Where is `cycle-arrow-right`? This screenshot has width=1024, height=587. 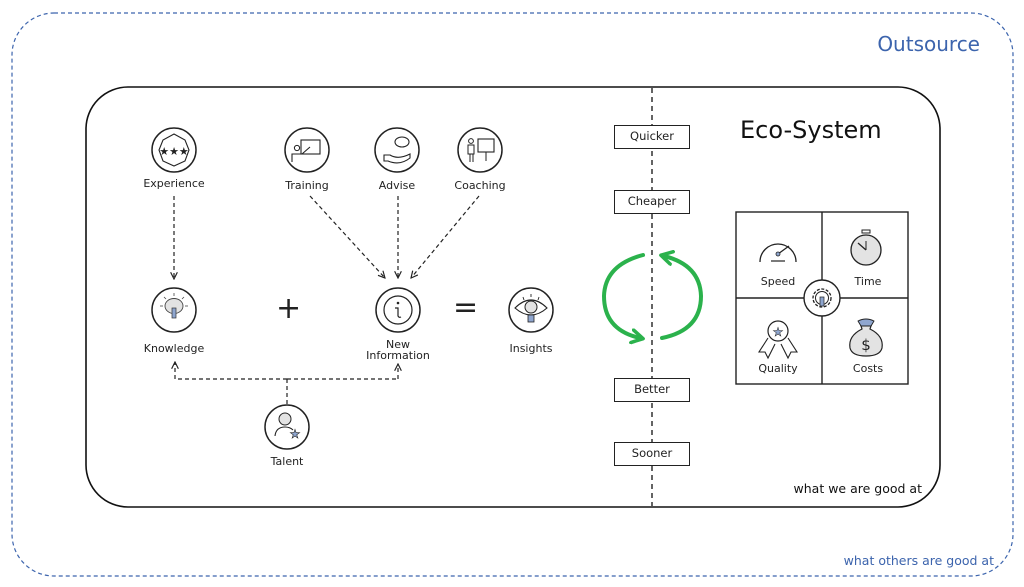
cycle-arrow-right is located at coordinates (683, 298).